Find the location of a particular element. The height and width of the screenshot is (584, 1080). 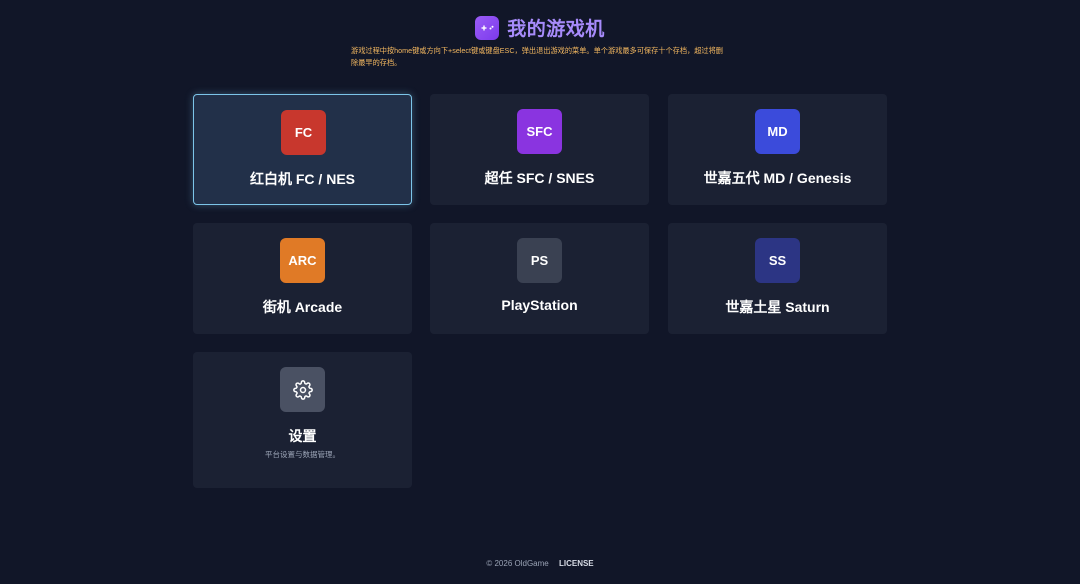

console-badge-ss: SS is located at coordinates (777, 260).